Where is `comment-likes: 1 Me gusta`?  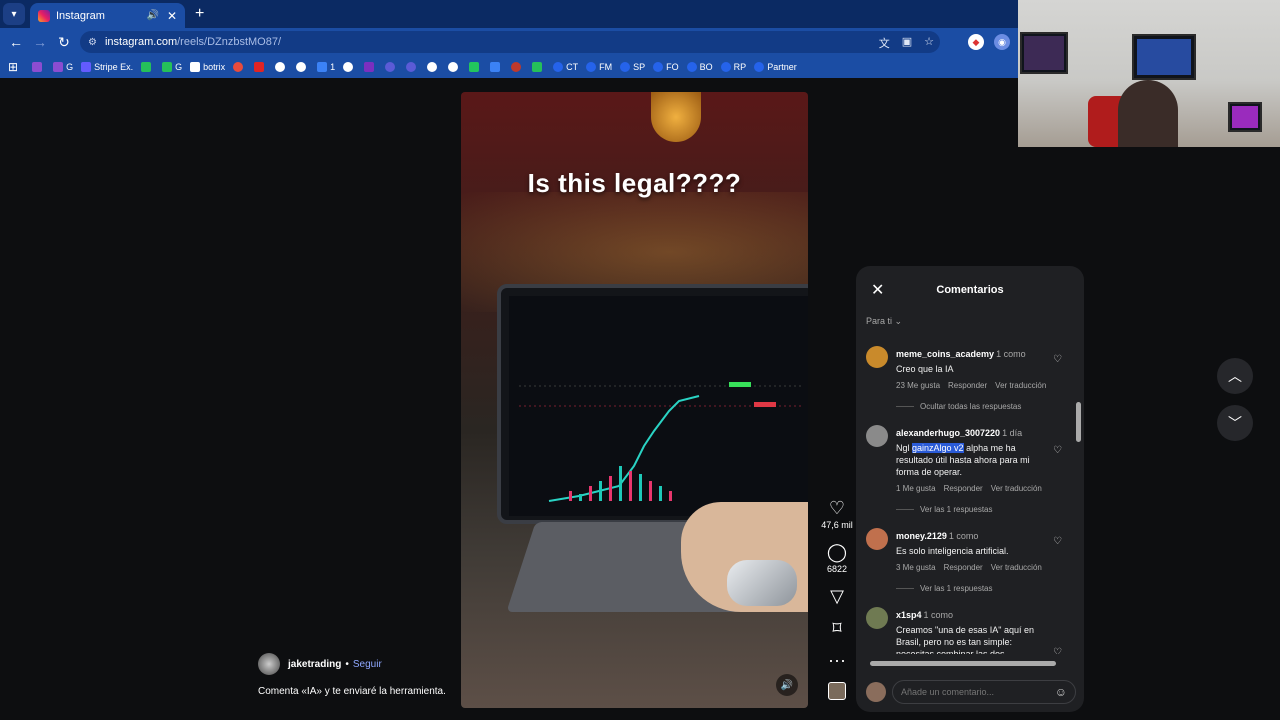 comment-likes: 1 Me gusta is located at coordinates (916, 488).